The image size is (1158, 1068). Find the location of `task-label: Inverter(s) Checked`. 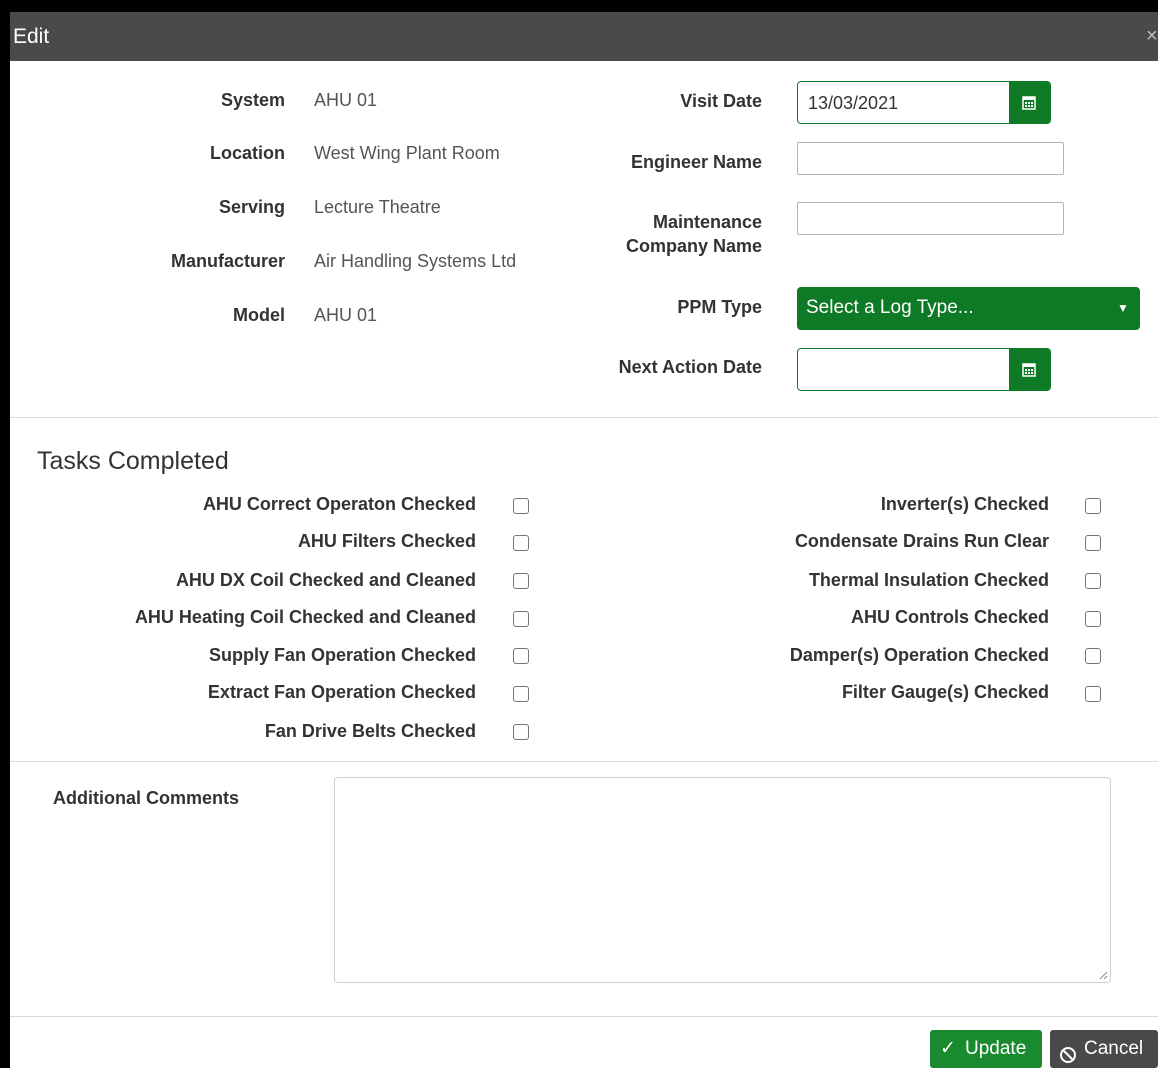

task-label: Inverter(s) Checked is located at coordinates (964, 504).